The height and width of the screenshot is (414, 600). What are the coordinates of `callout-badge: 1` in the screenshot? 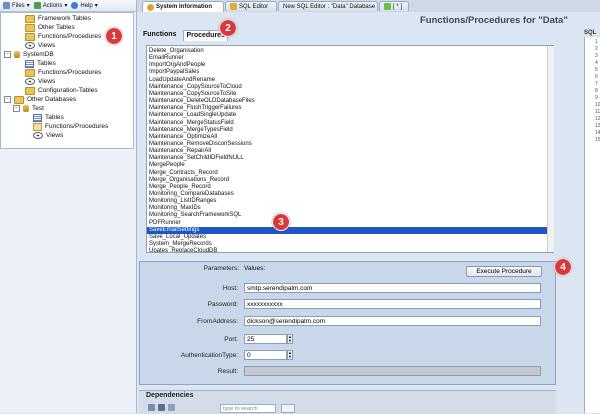 It's located at (114, 36).